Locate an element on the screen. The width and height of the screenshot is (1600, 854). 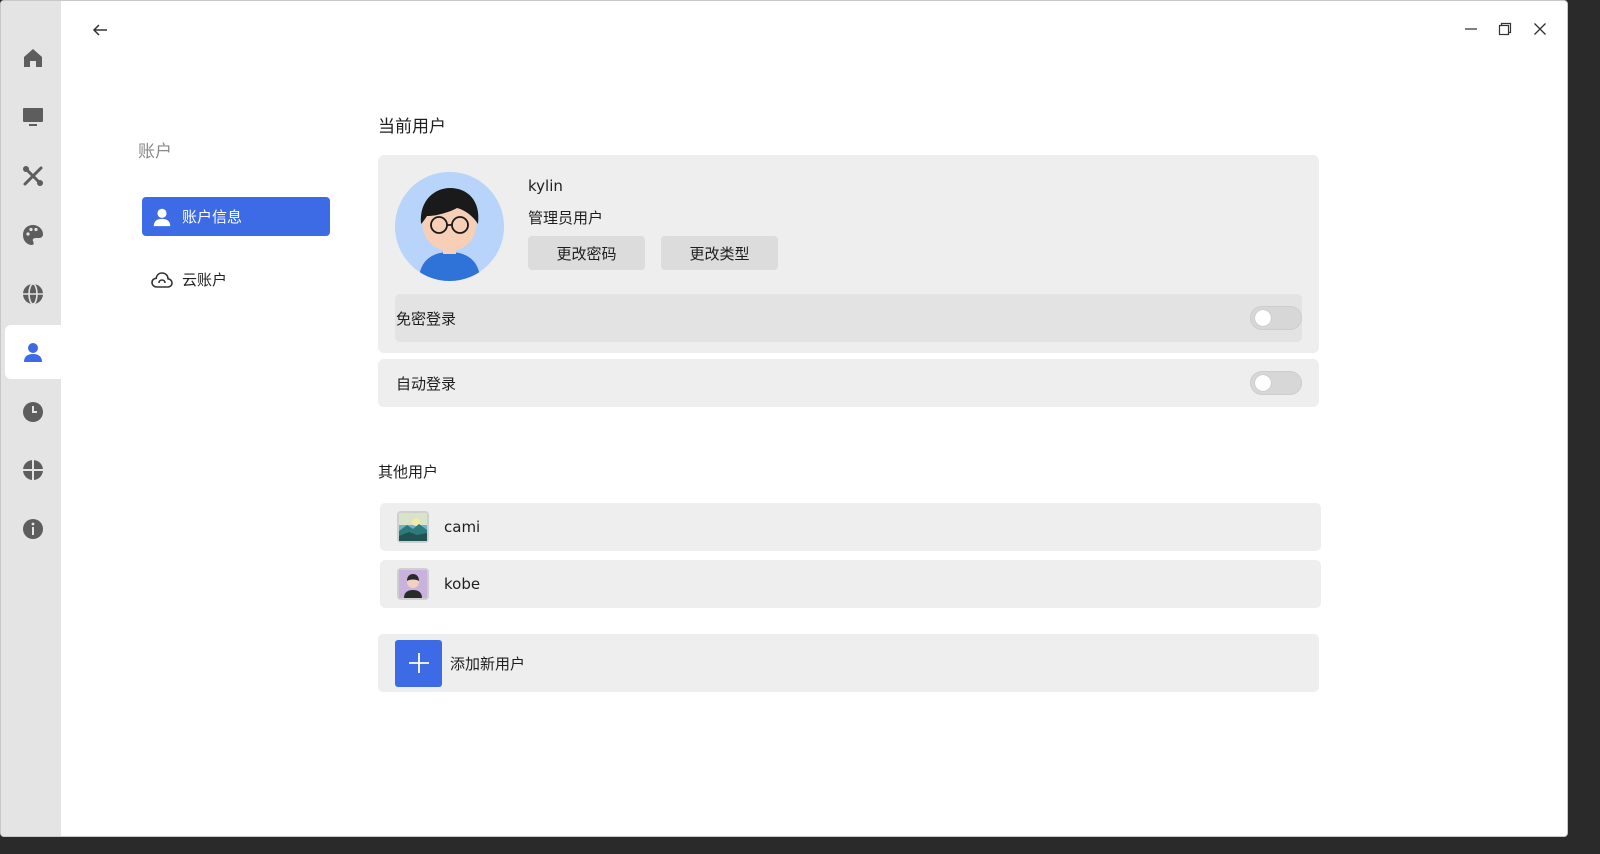
passwordless-login-label: 免密登录 is located at coordinates (426, 318).